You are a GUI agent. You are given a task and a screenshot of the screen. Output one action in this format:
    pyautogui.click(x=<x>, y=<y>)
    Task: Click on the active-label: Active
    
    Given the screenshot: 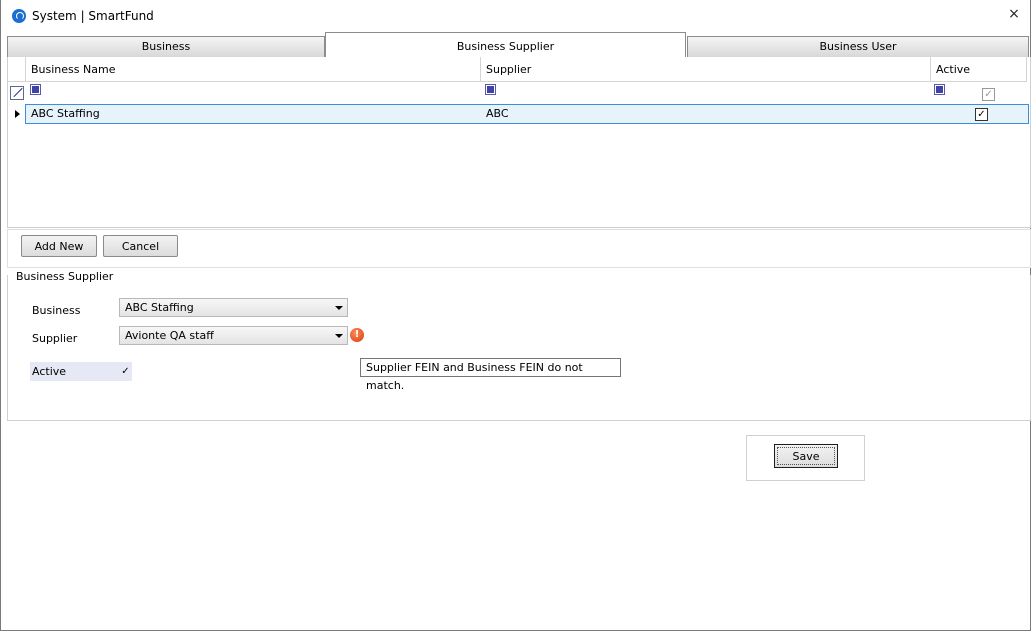 What is the action you would take?
    pyautogui.click(x=49, y=371)
    